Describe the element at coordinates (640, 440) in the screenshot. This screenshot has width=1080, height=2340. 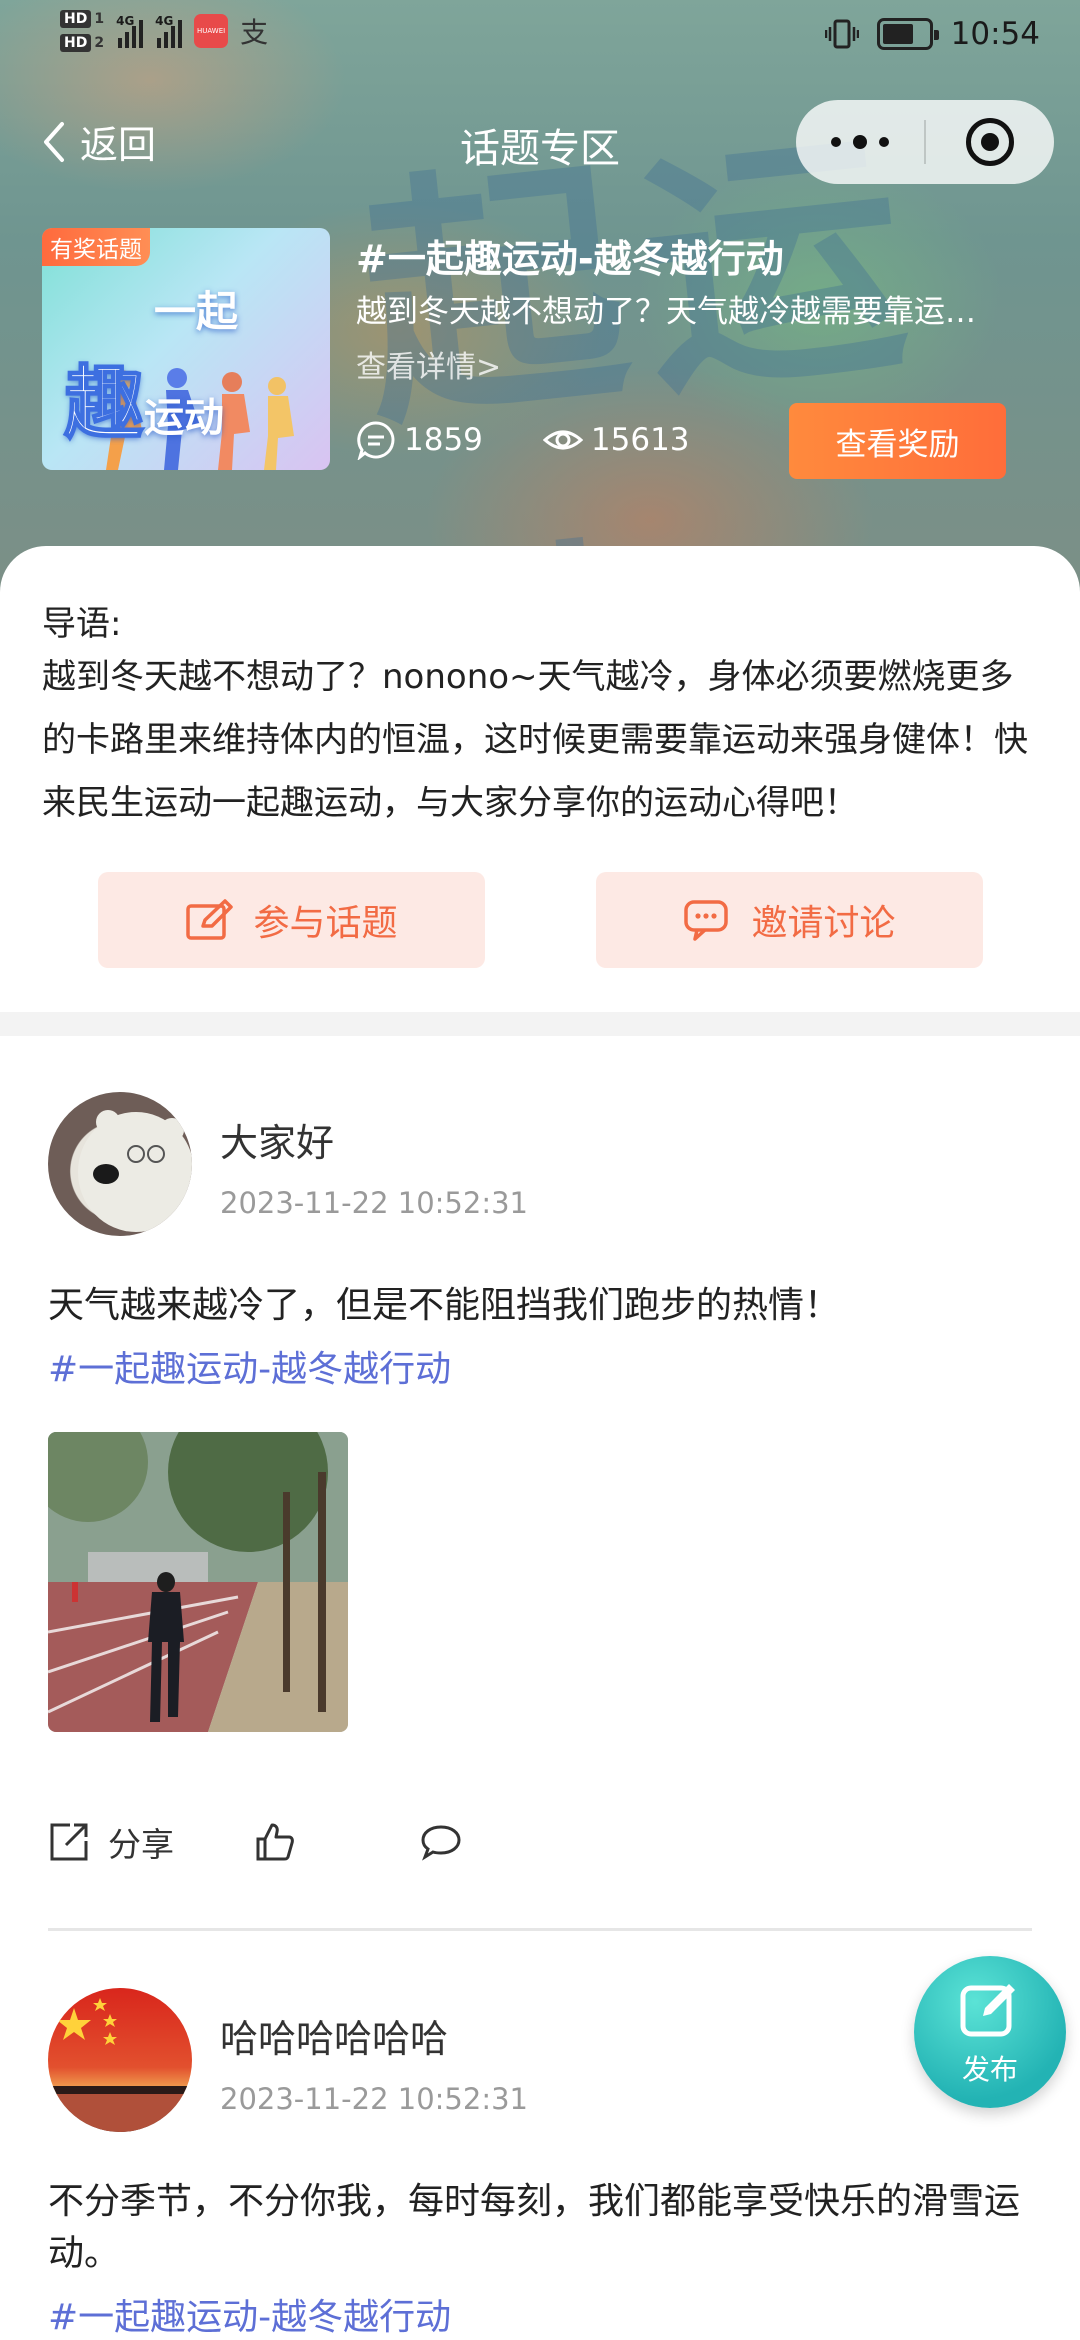
I see `views-count: 15613` at that location.